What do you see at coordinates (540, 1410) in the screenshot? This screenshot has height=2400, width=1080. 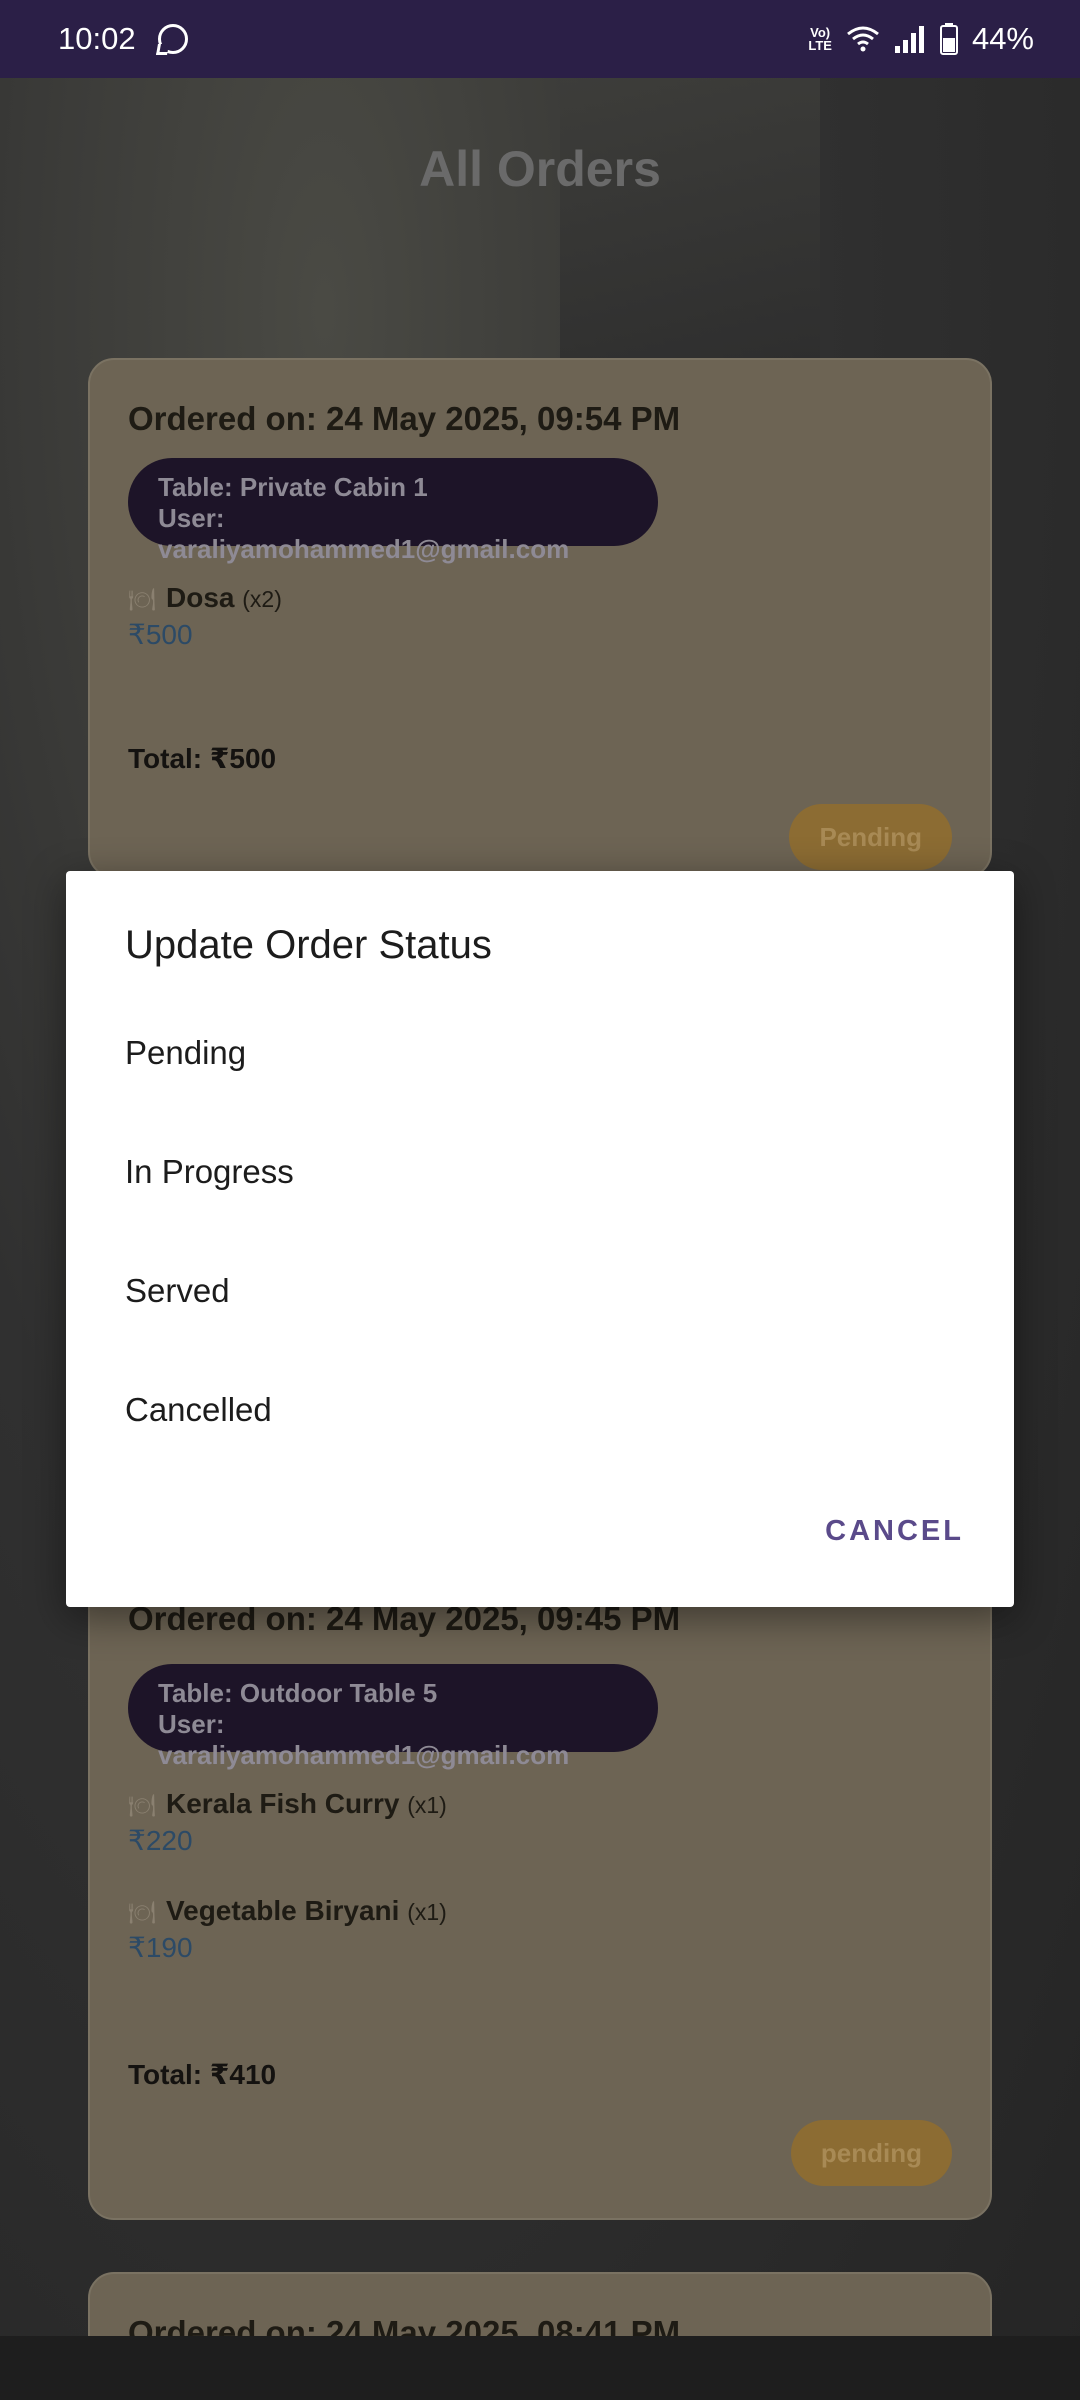 I see `status-option-cancelled: Cancelled` at bounding box center [540, 1410].